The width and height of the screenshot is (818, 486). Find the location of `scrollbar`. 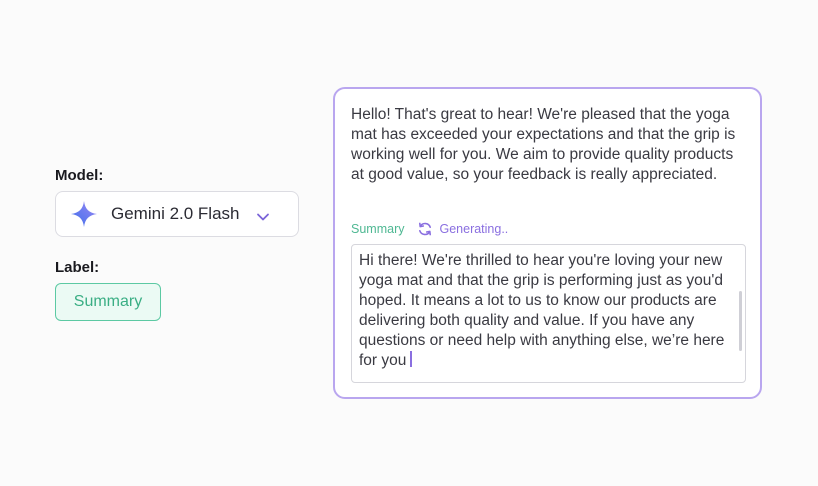

scrollbar is located at coordinates (740, 321).